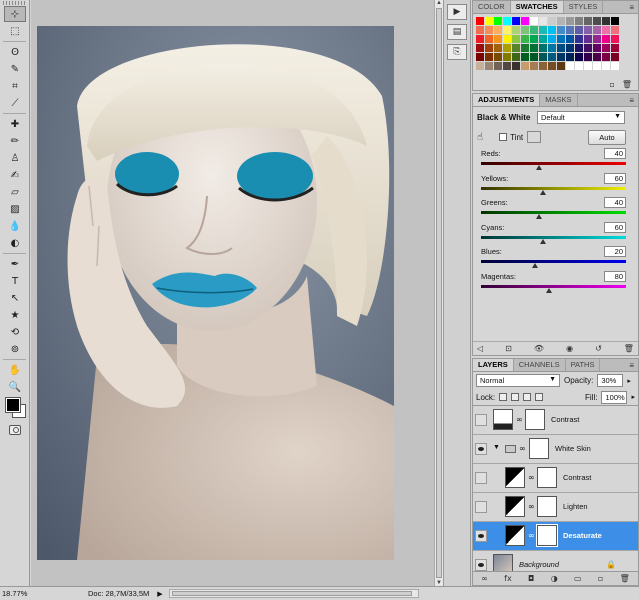 This screenshot has height=600, width=639. Describe the element at coordinates (15, 158) in the screenshot. I see `clone-stamp-tool-icon: ♙` at that location.